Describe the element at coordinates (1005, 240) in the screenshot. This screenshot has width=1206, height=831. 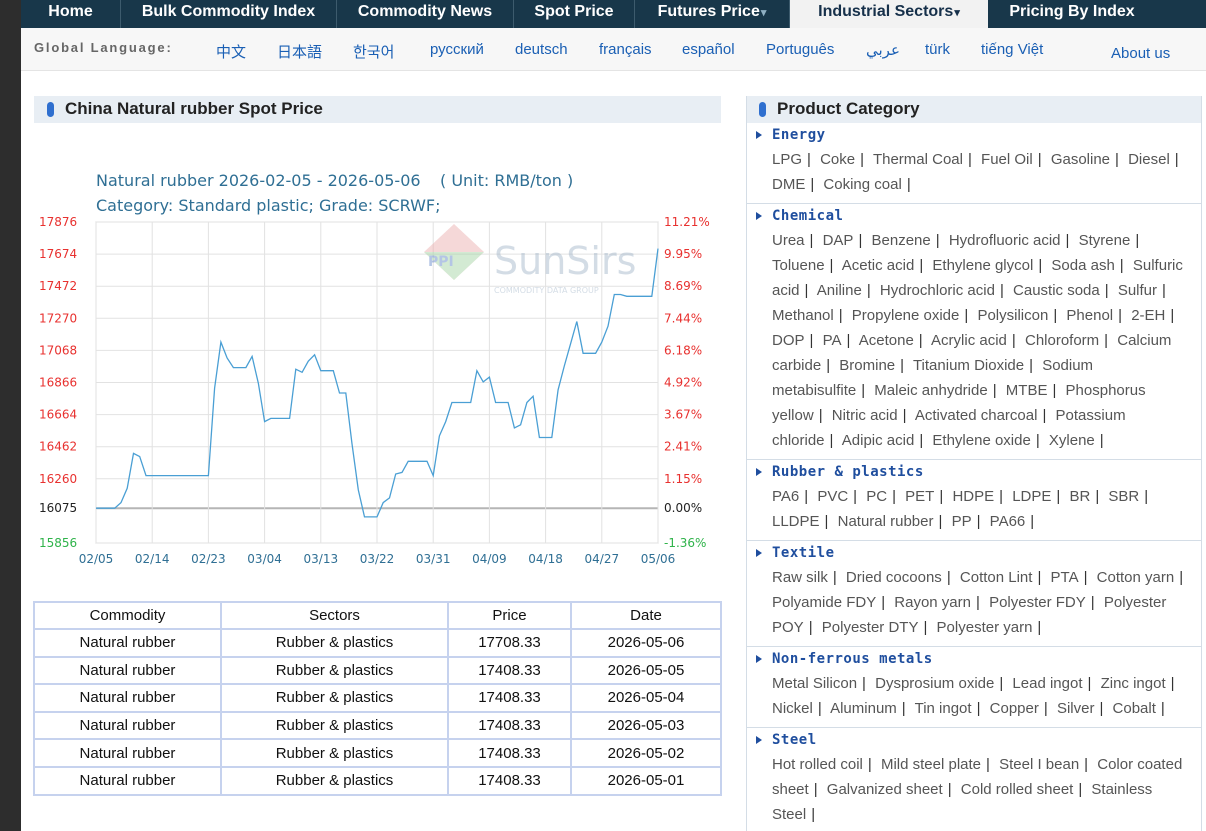
I see `product-link: Hydrofluoric acid` at that location.